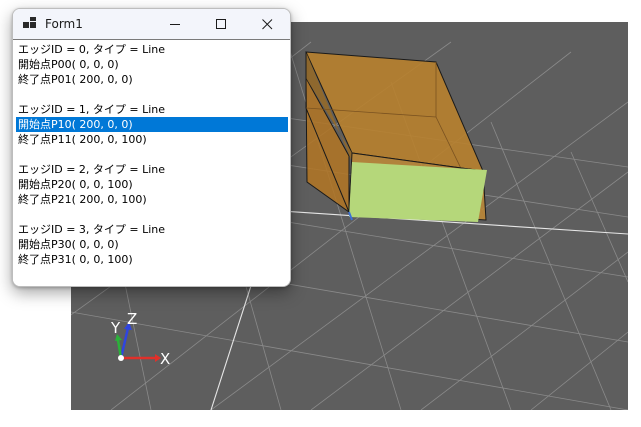  Describe the element at coordinates (152, 199) in the screenshot. I see `list-item: 終了点P21( 200, 0, 100)` at that location.